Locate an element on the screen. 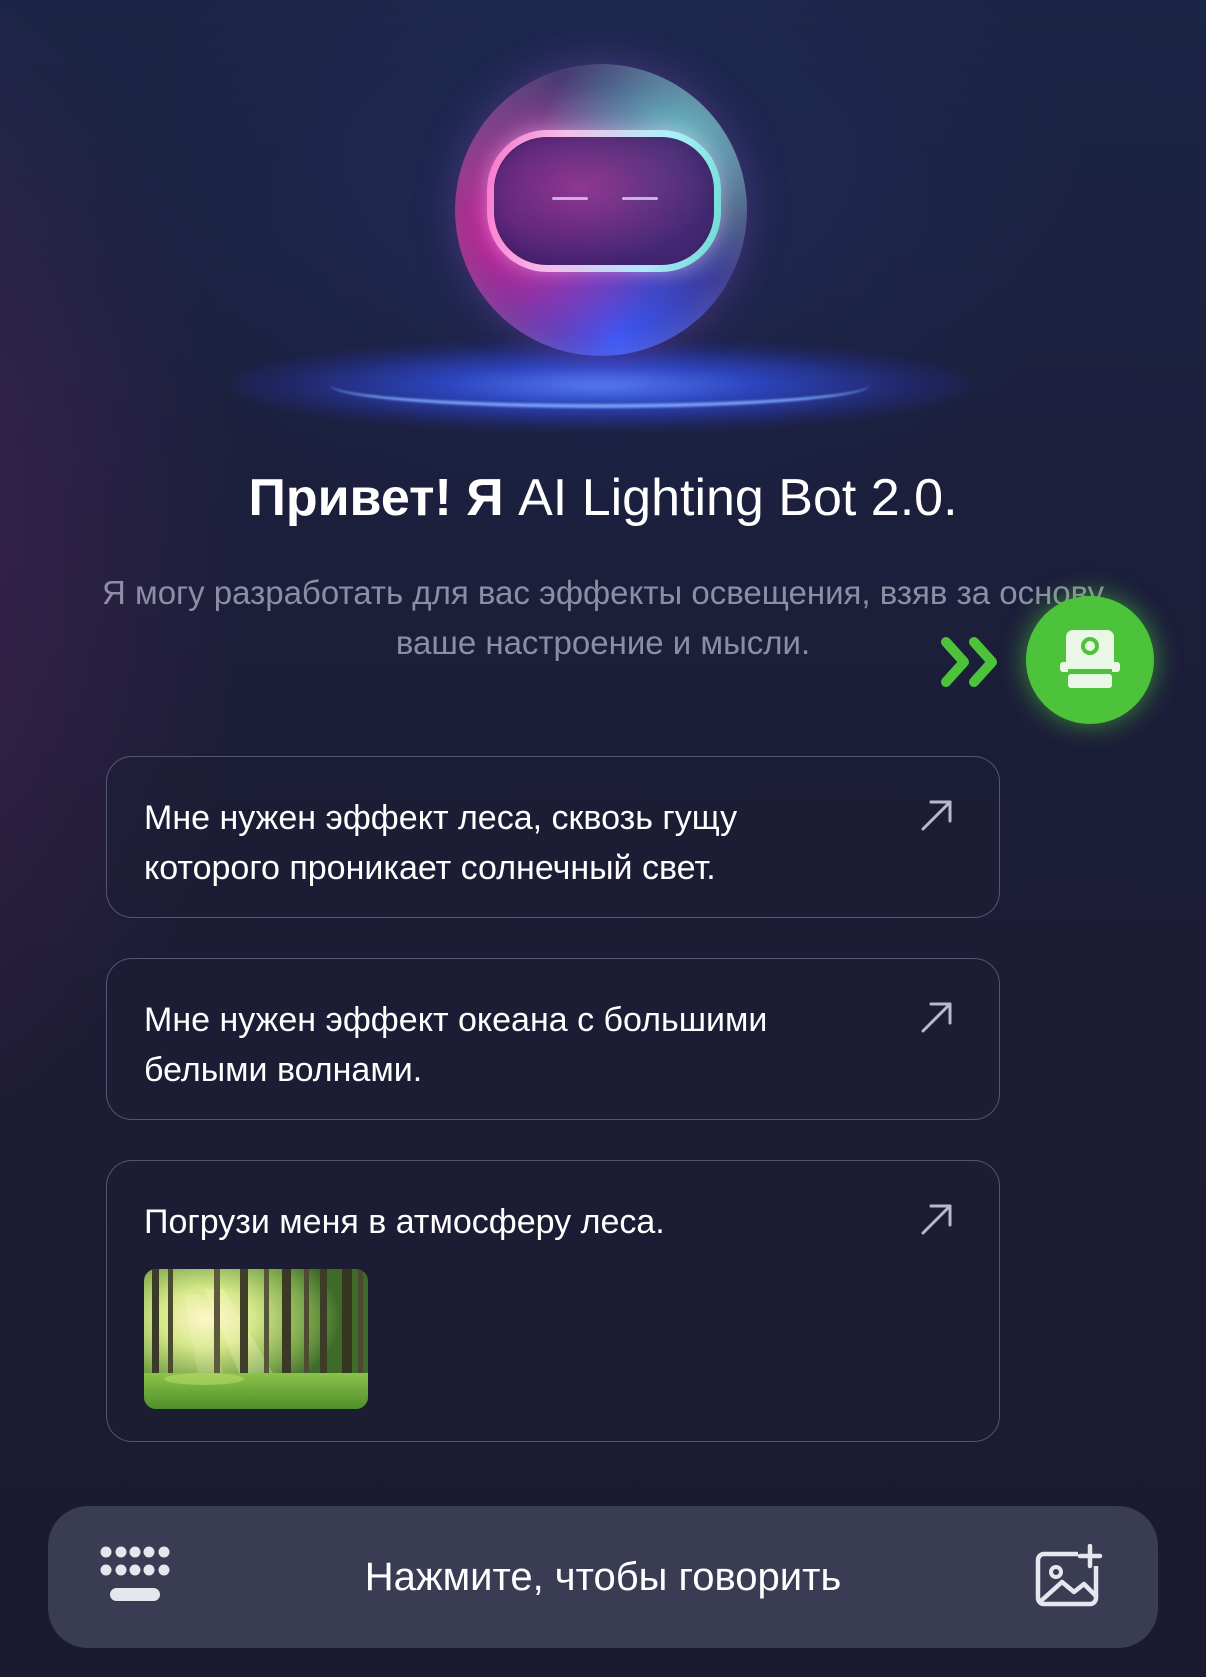  voice-input-bar: Нажмите, чтобы говорить is located at coordinates (603, 1577).